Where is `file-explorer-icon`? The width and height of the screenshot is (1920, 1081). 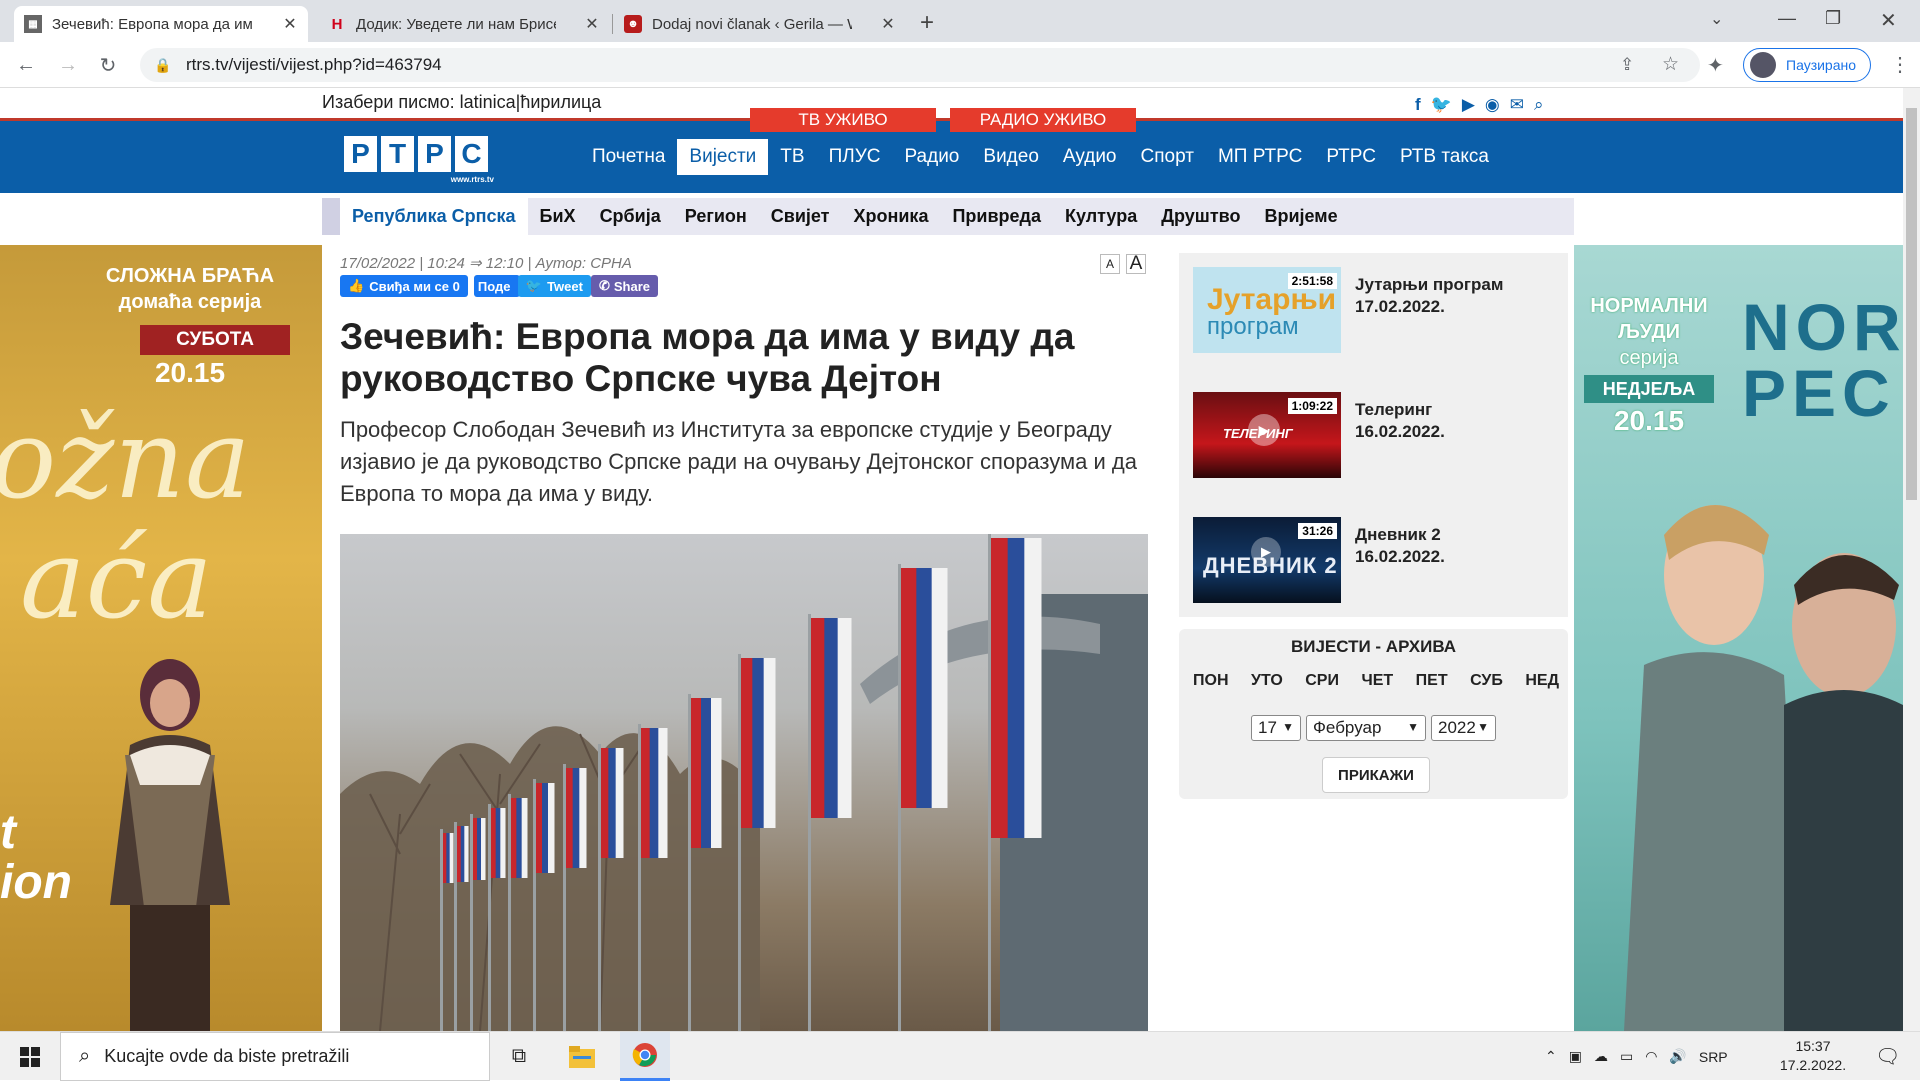 file-explorer-icon is located at coordinates (582, 1056).